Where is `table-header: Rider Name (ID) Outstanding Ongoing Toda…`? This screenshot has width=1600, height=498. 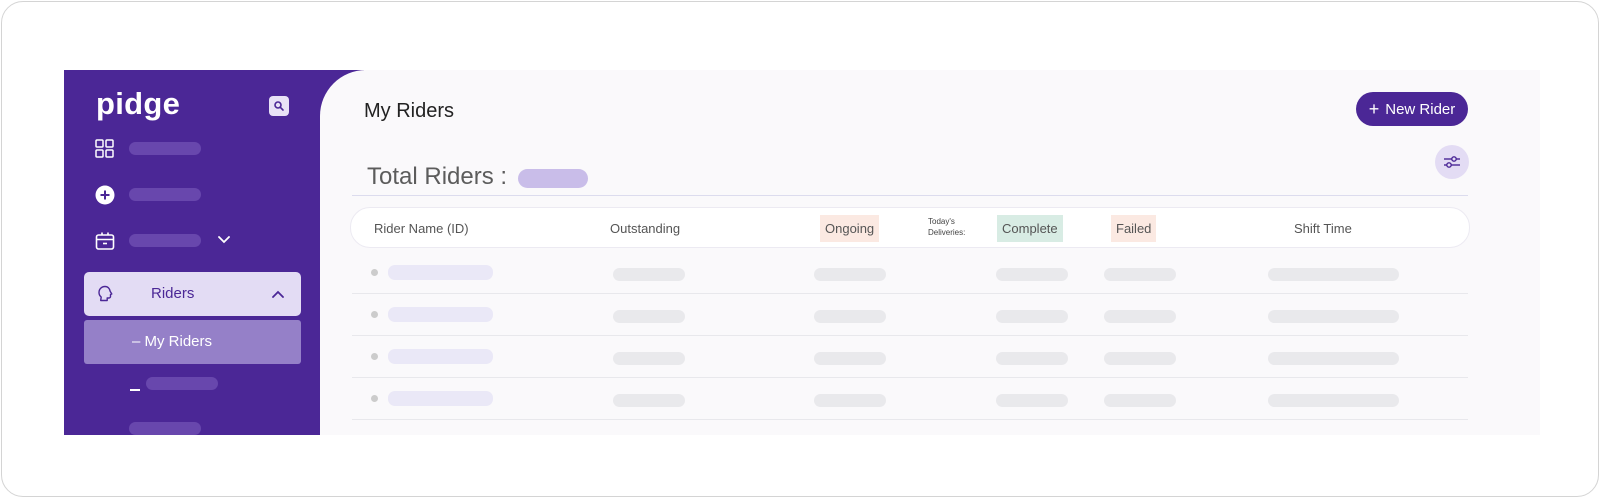 table-header: Rider Name (ID) Outstanding Ongoing Toda… is located at coordinates (910, 227).